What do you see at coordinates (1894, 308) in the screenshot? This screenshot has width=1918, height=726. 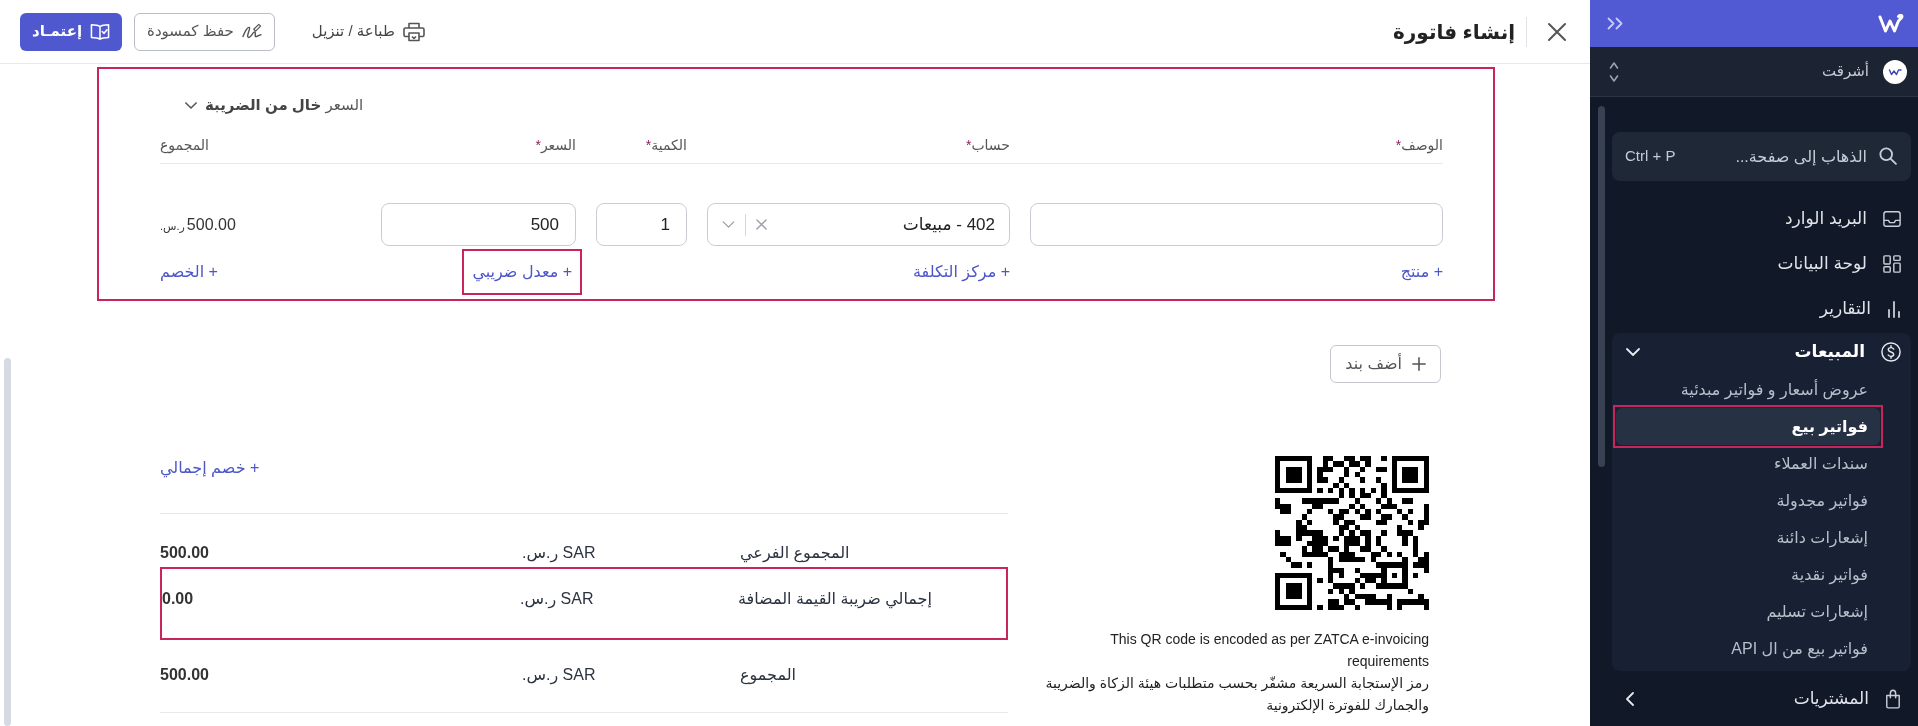 I see `bar-chart-icon` at bounding box center [1894, 308].